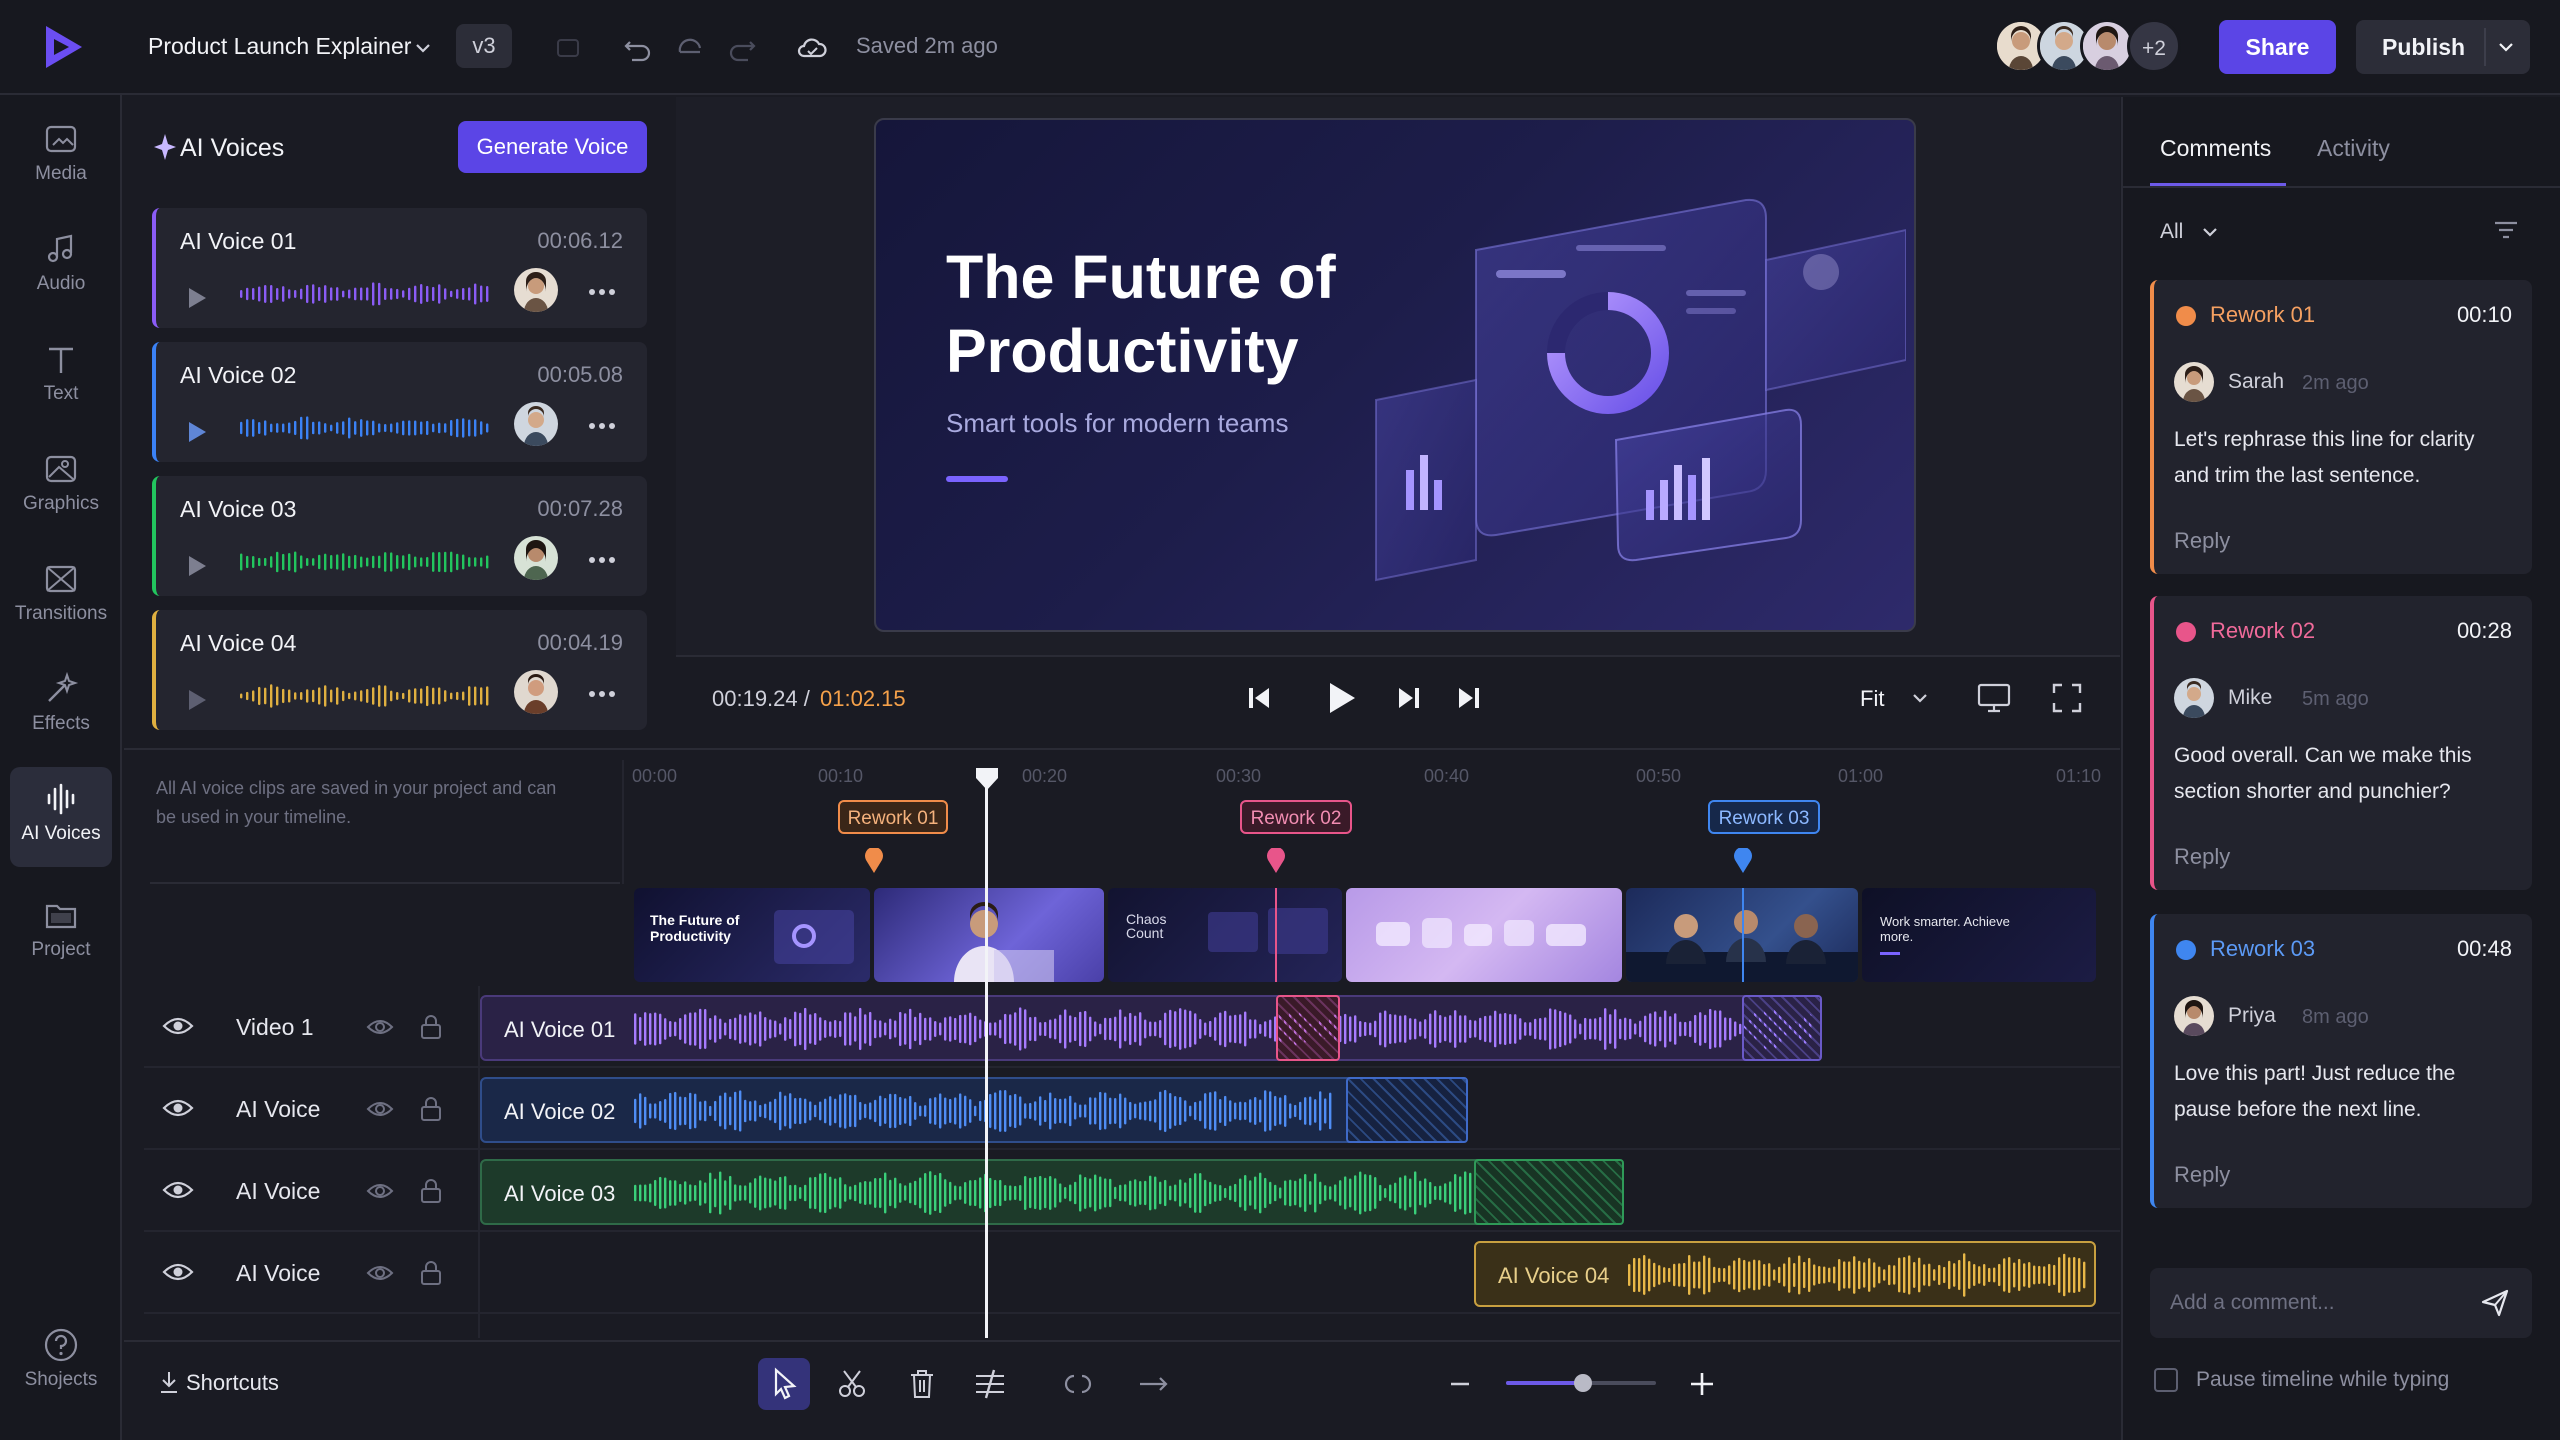  What do you see at coordinates (974, 1110) in the screenshot?
I see `audio-clip-02: AI Voice 02` at bounding box center [974, 1110].